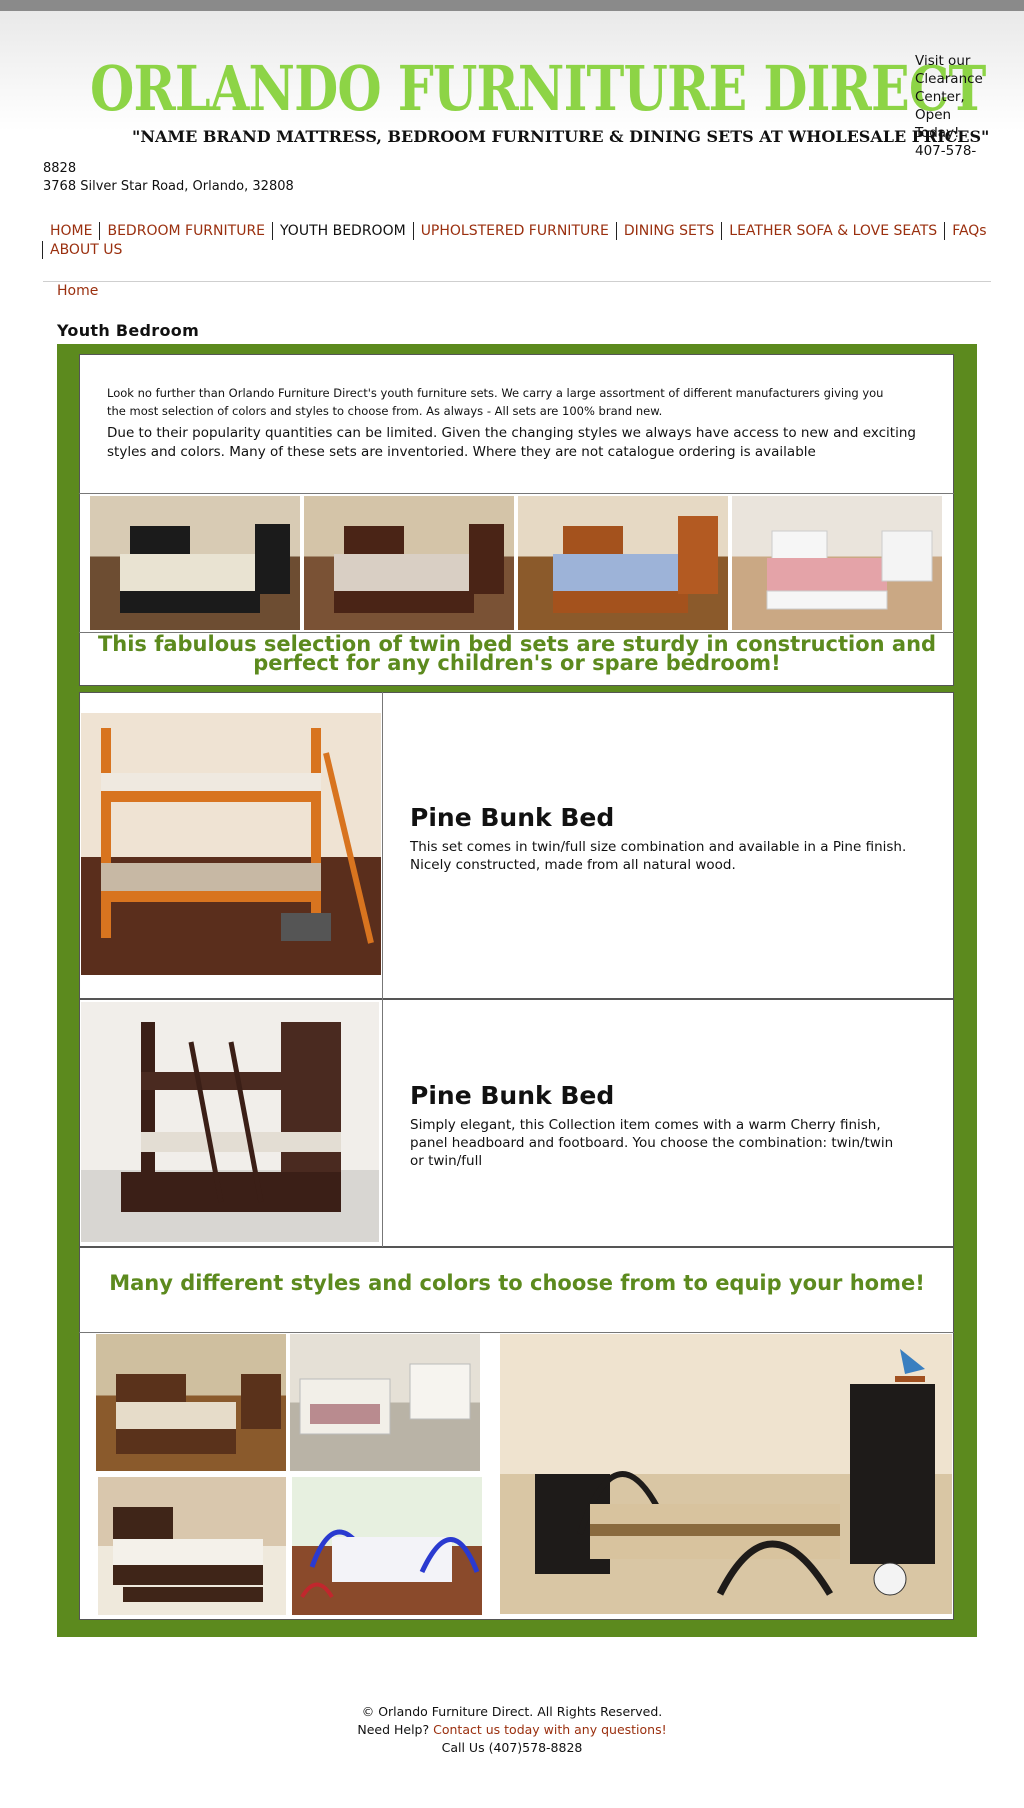 This screenshot has height=1808, width=1024. What do you see at coordinates (168, 186) in the screenshot?
I see `address-line: 3768 Silver Star Road, Orlando, 32808` at bounding box center [168, 186].